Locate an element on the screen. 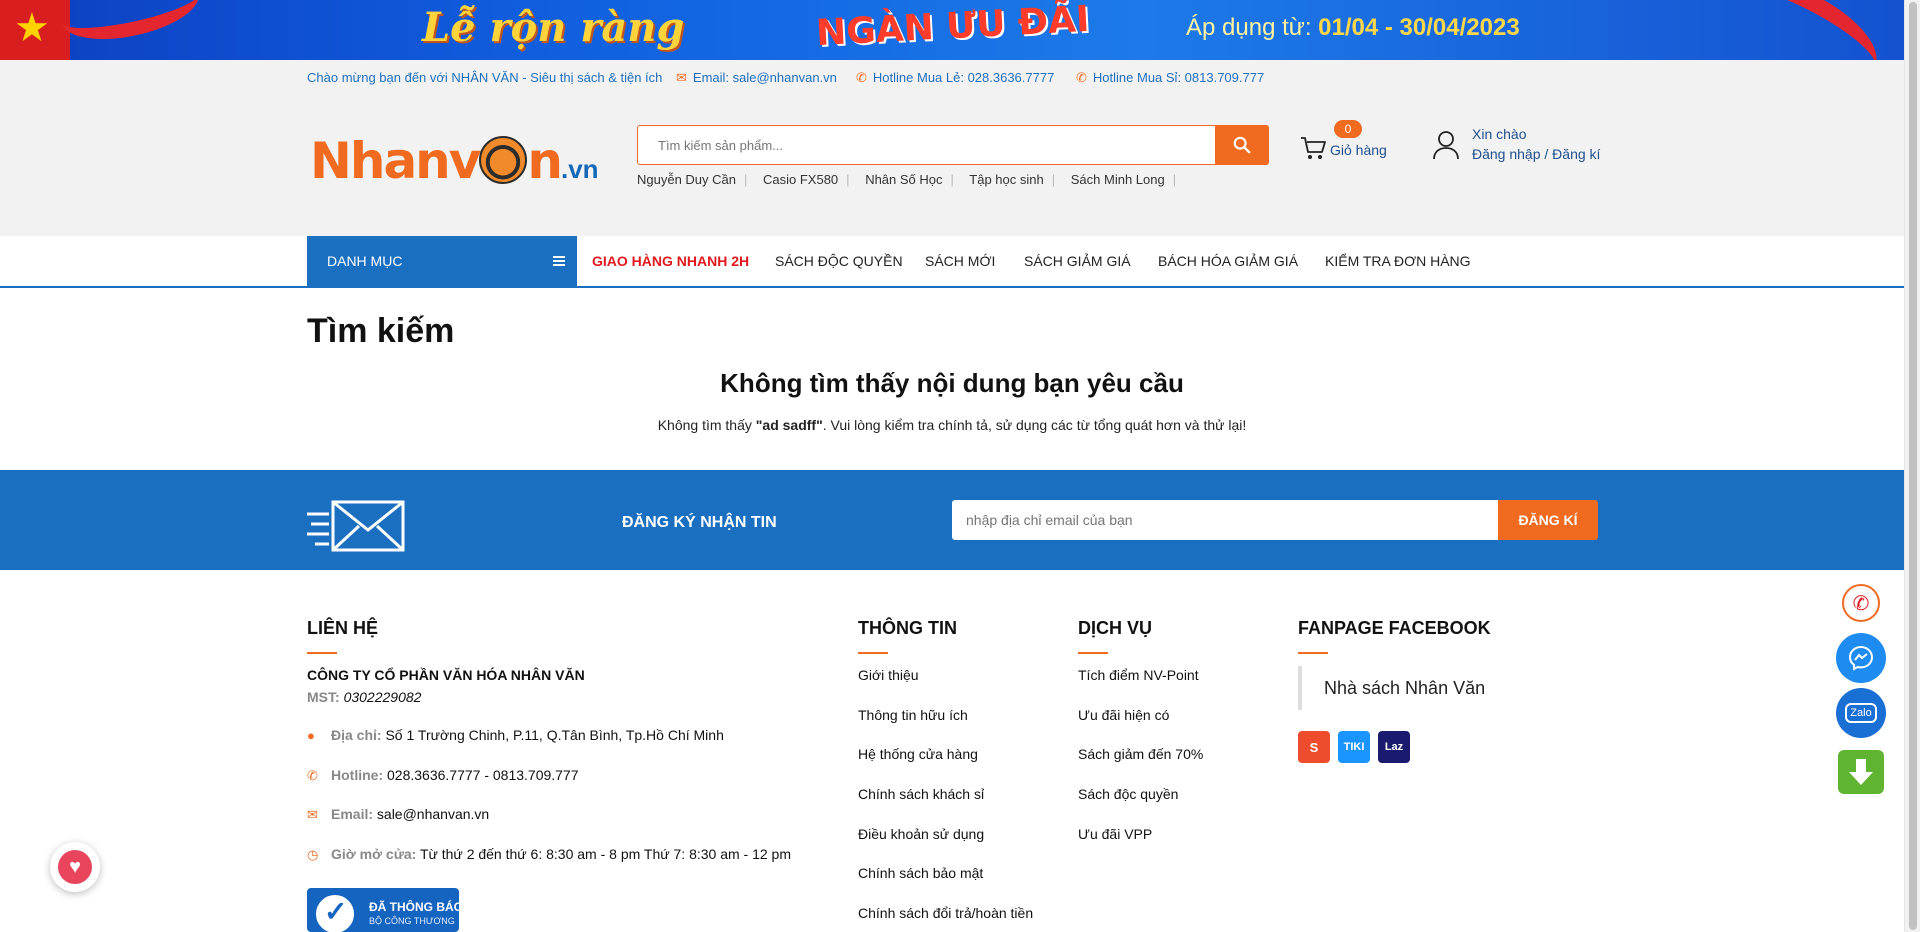 This screenshot has height=932, width=1920. hotline-wholesale: ✆ Hotline Mua Sỉ: 0813.709.777 is located at coordinates (1170, 78).